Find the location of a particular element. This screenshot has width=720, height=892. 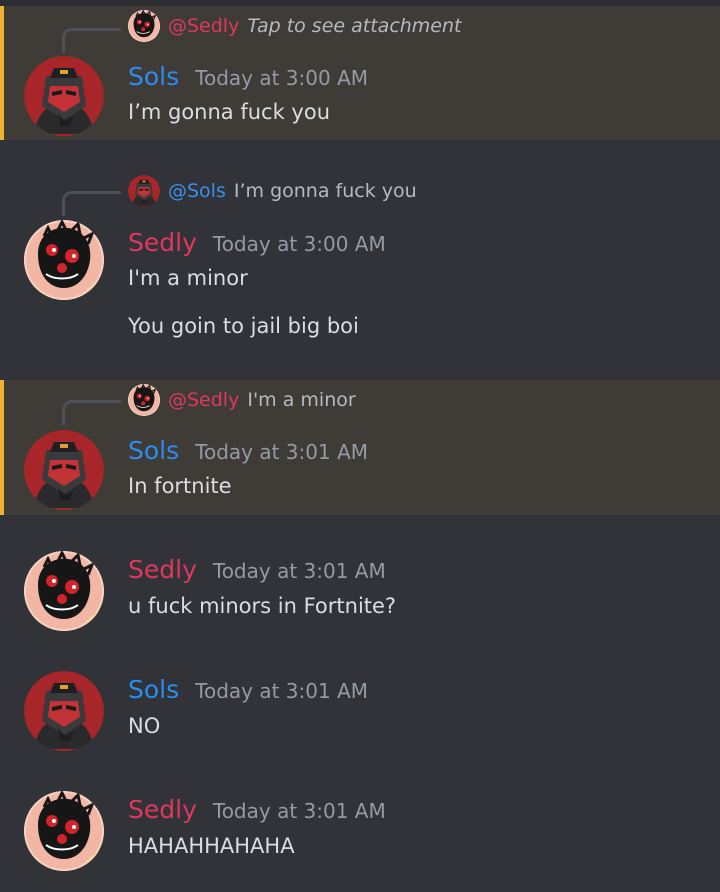

reply-preview: @Sols I’m gonna fuck you is located at coordinates (272, 191).